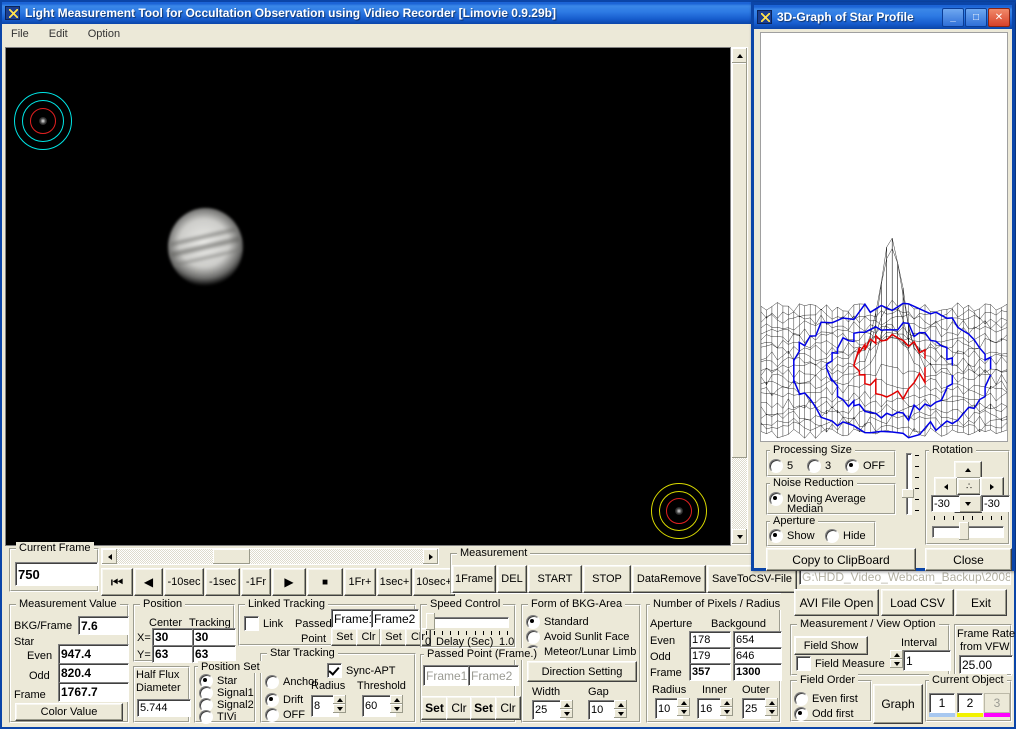 This screenshot has width=1016, height=729. I want to click on current-object-3-field: 3, so click(997, 703).